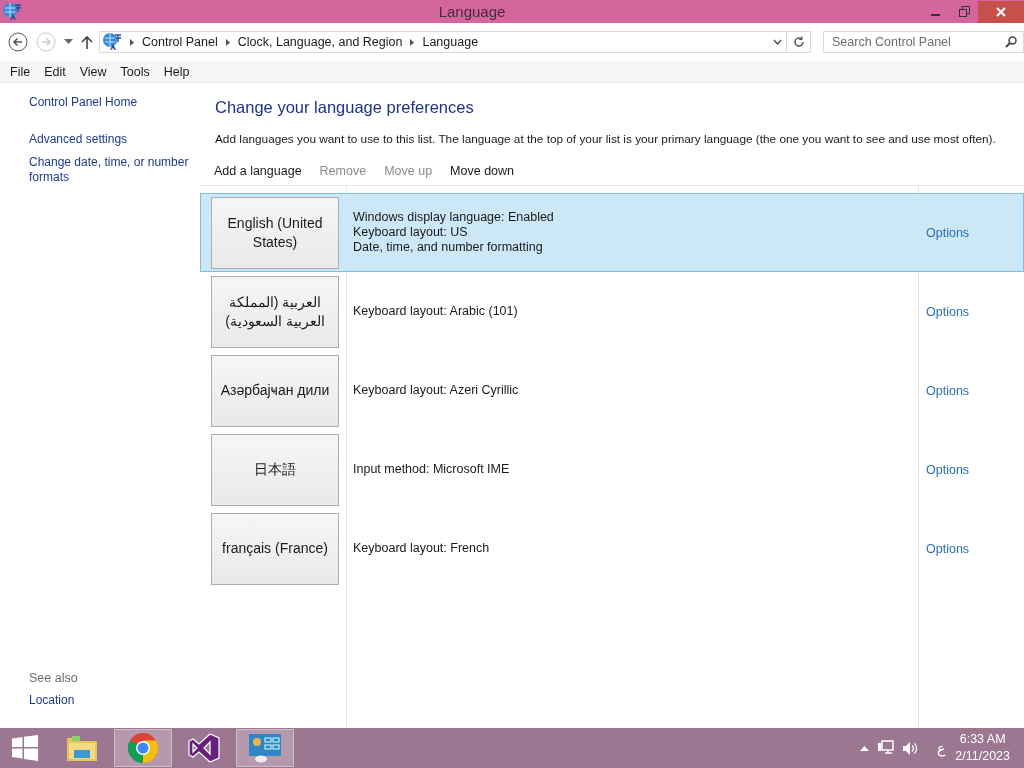  What do you see at coordinates (20, 71) in the screenshot?
I see `menu-item: File` at bounding box center [20, 71].